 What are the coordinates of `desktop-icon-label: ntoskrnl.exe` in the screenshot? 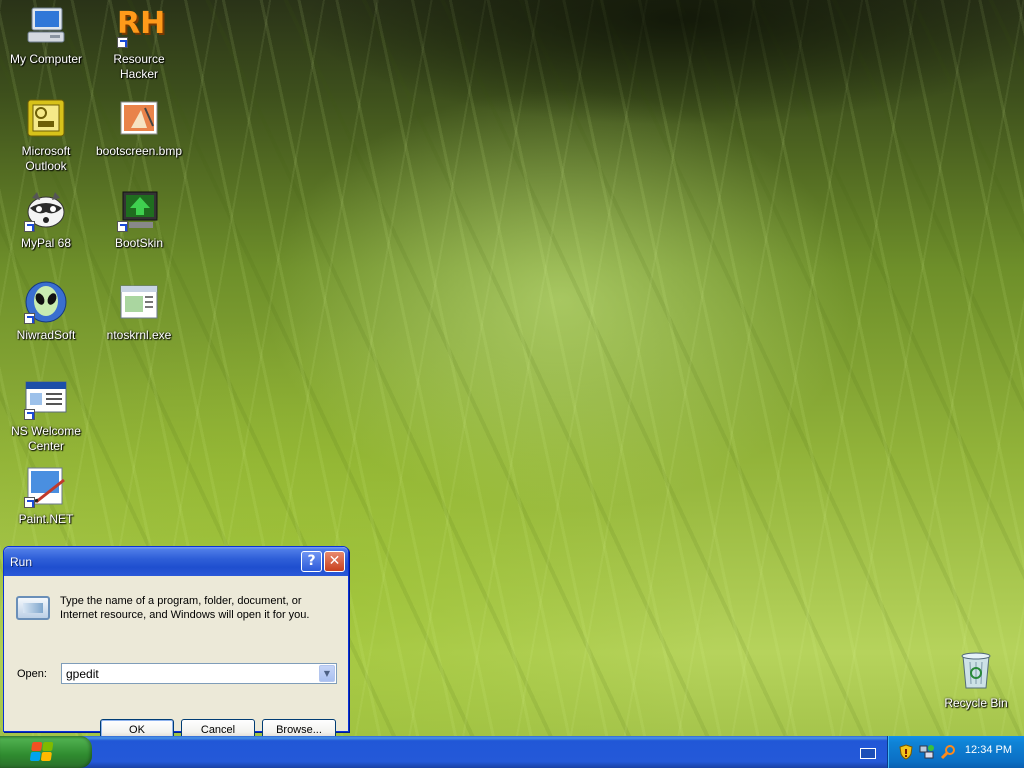 It's located at (139, 335).